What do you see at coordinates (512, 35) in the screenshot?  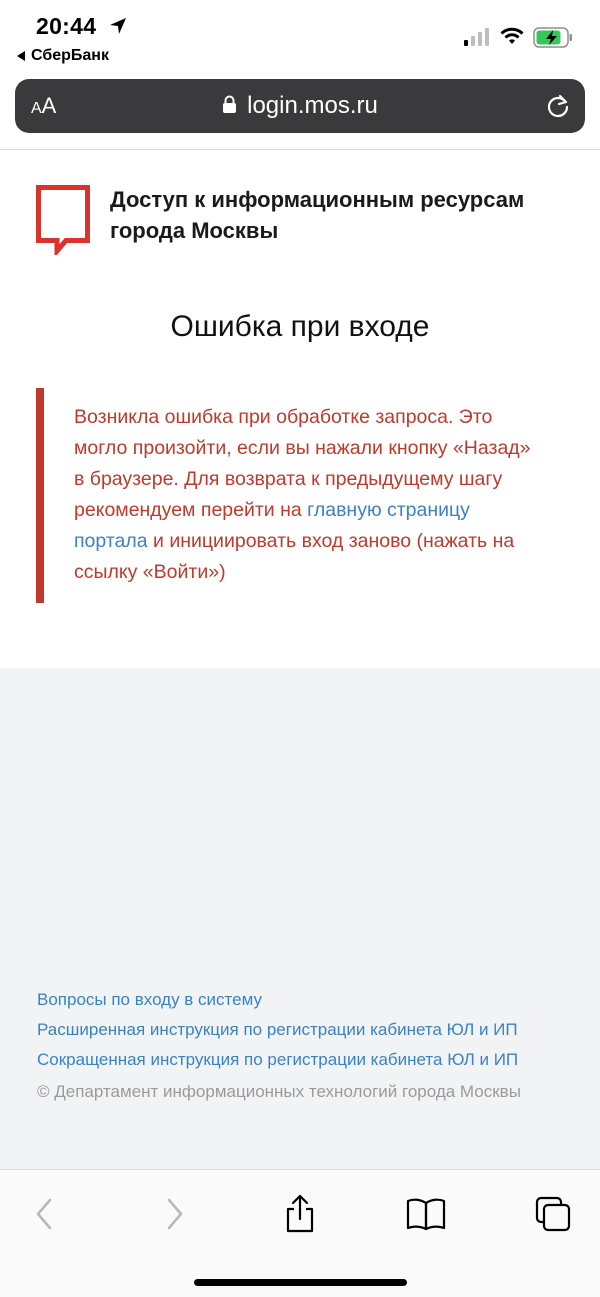 I see `wifi-icon` at bounding box center [512, 35].